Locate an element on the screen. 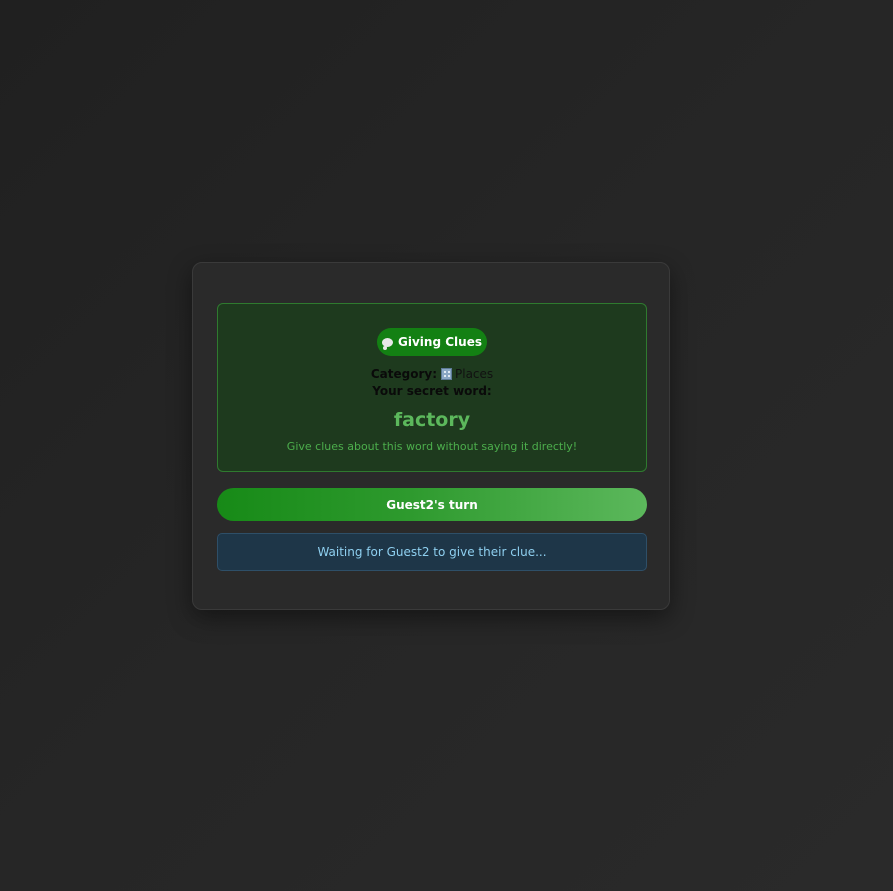  secret-word-label: Your secret word: is located at coordinates (432, 391).